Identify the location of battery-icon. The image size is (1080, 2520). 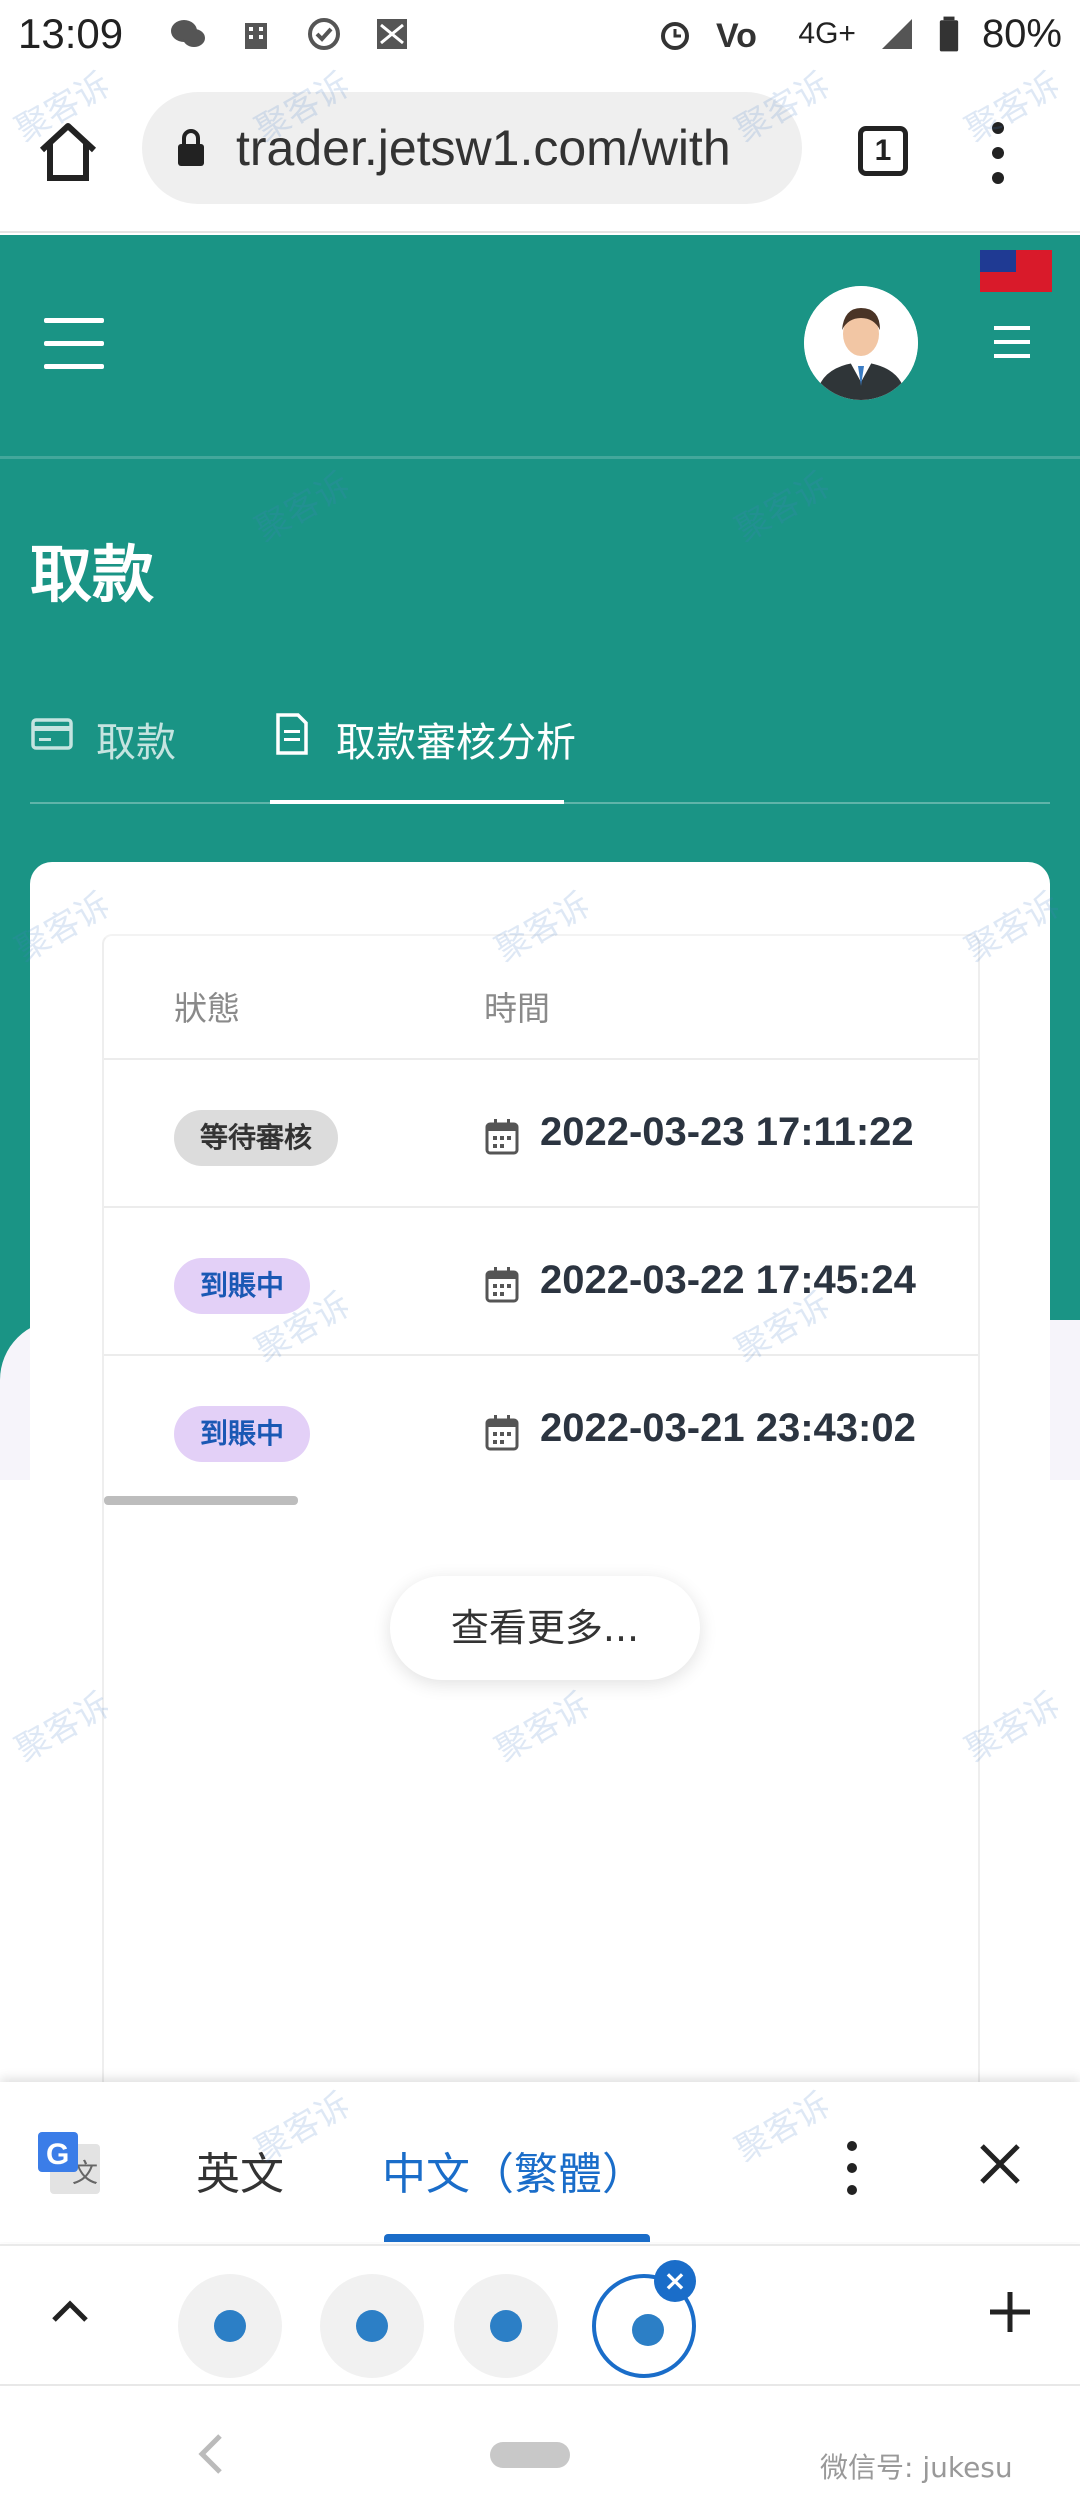
(949, 34).